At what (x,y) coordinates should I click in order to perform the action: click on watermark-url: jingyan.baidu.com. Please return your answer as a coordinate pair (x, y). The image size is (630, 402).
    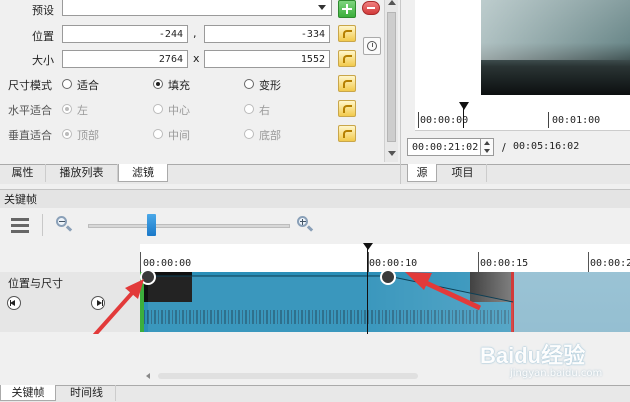
    Looking at the image, I should click on (556, 373).